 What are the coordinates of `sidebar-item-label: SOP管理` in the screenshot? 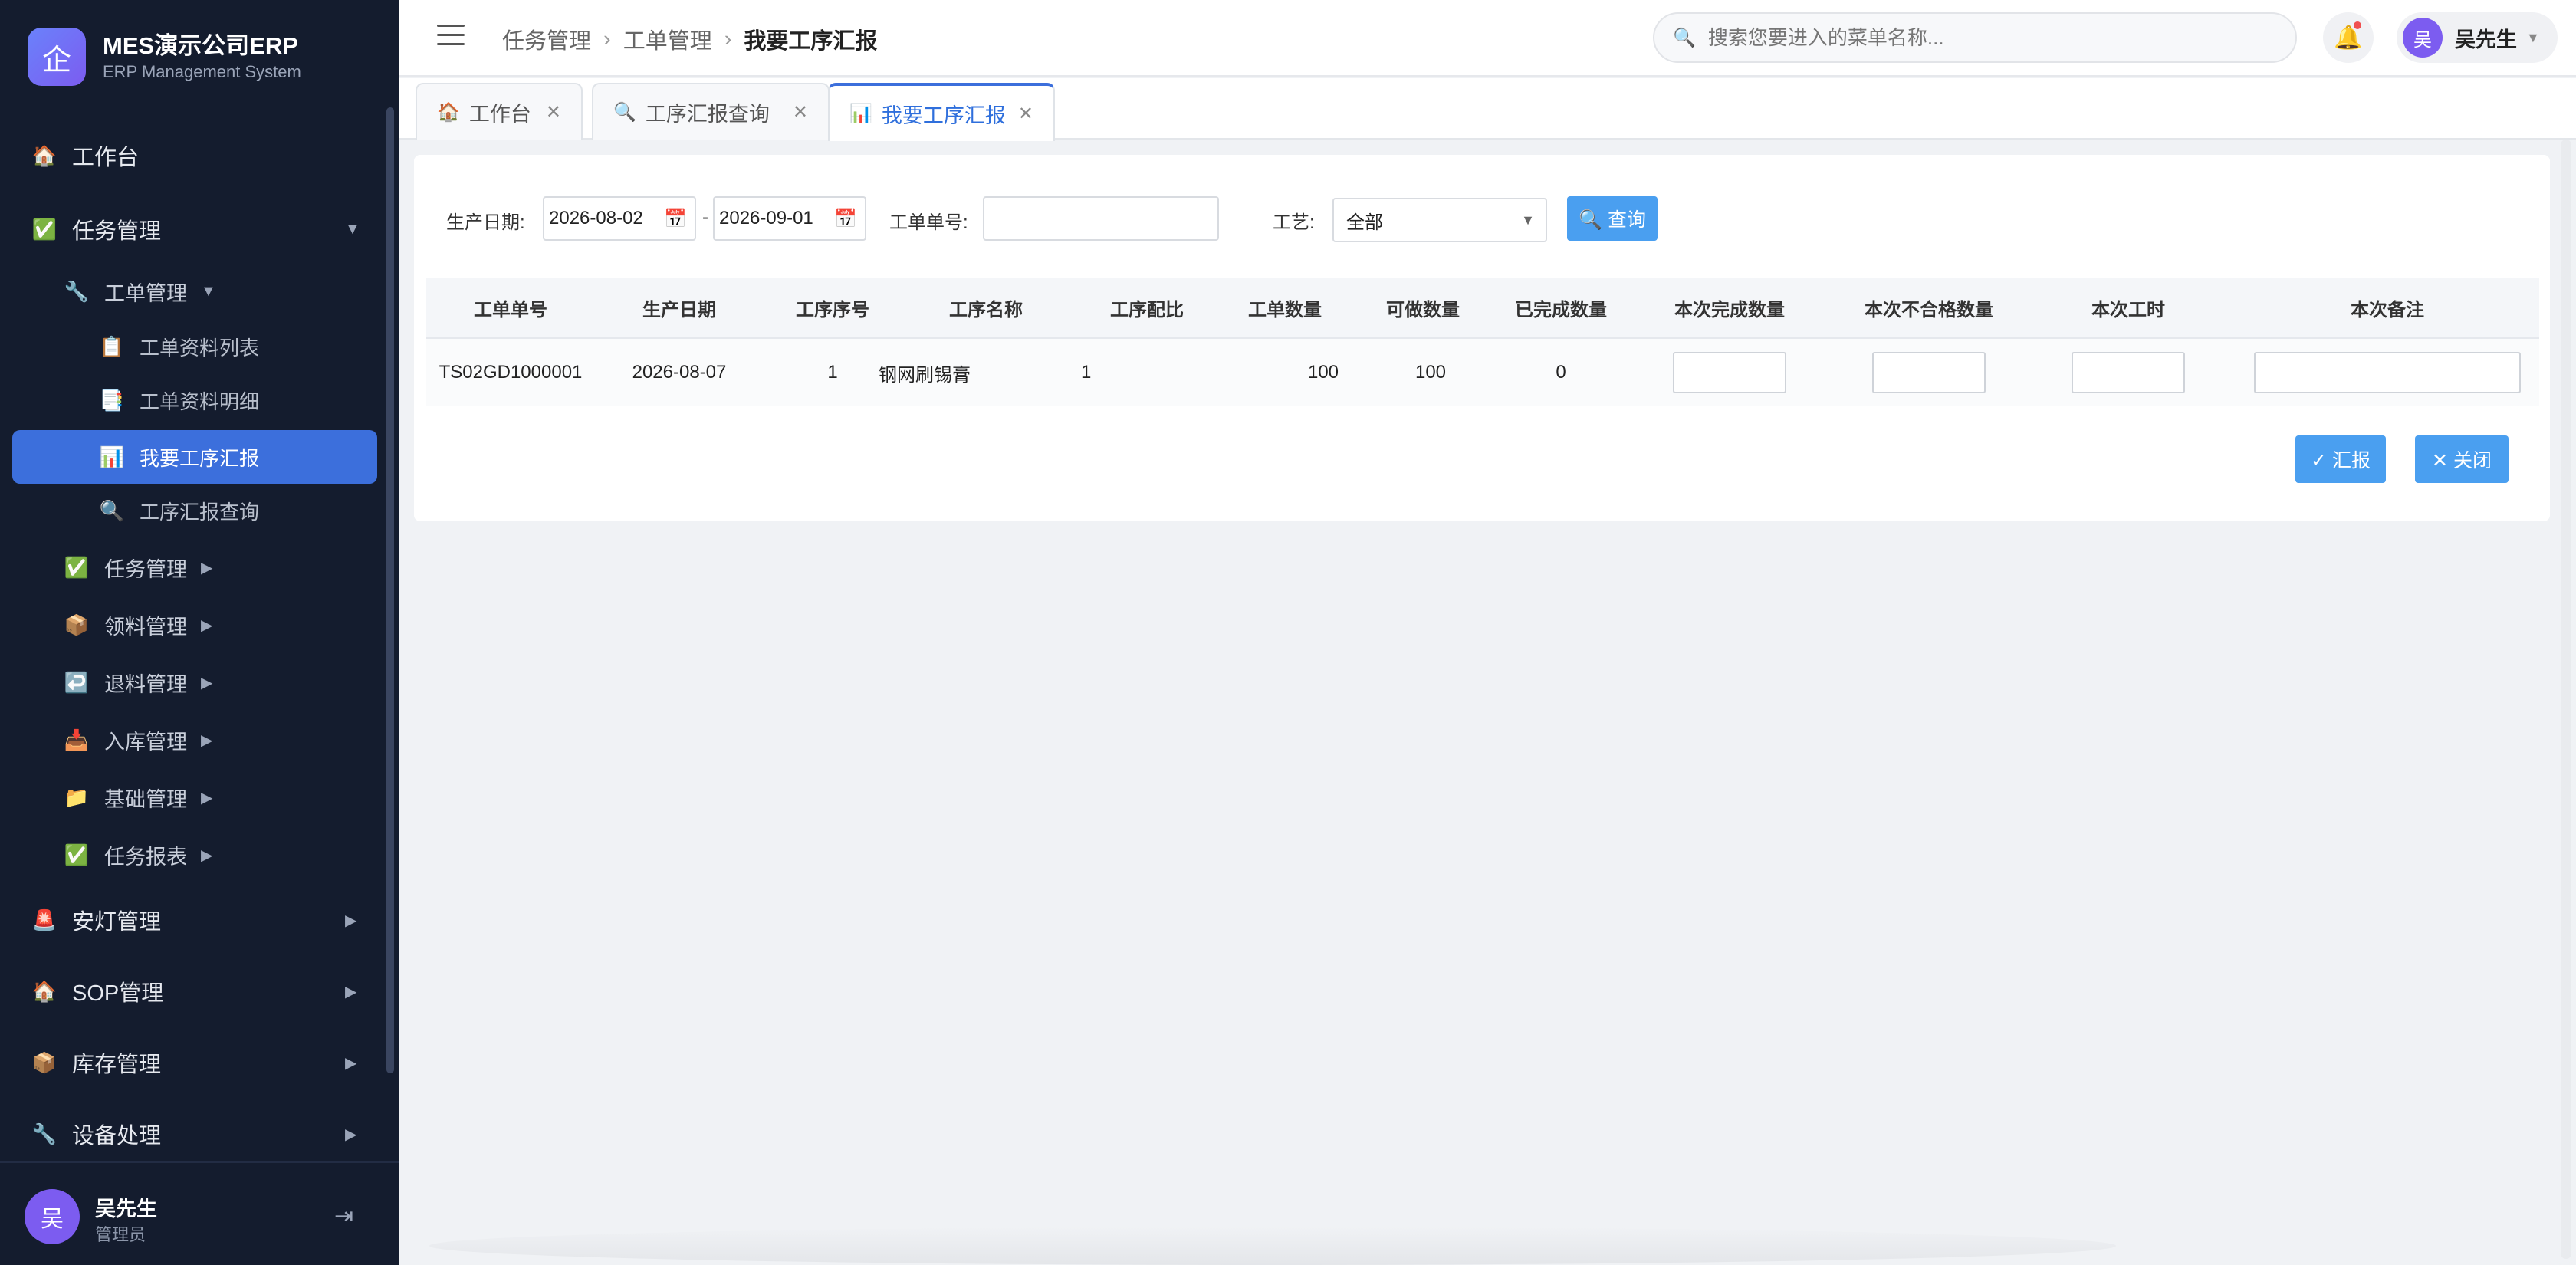 It's located at (118, 993).